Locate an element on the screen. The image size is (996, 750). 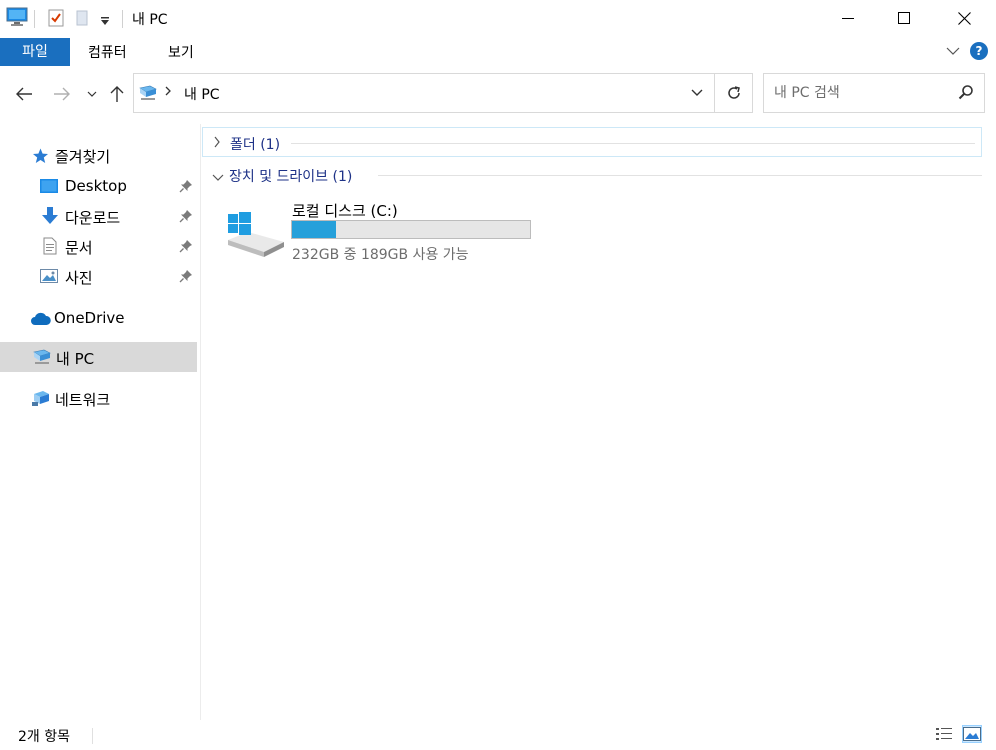
maximize-icon is located at coordinates (904, 18).